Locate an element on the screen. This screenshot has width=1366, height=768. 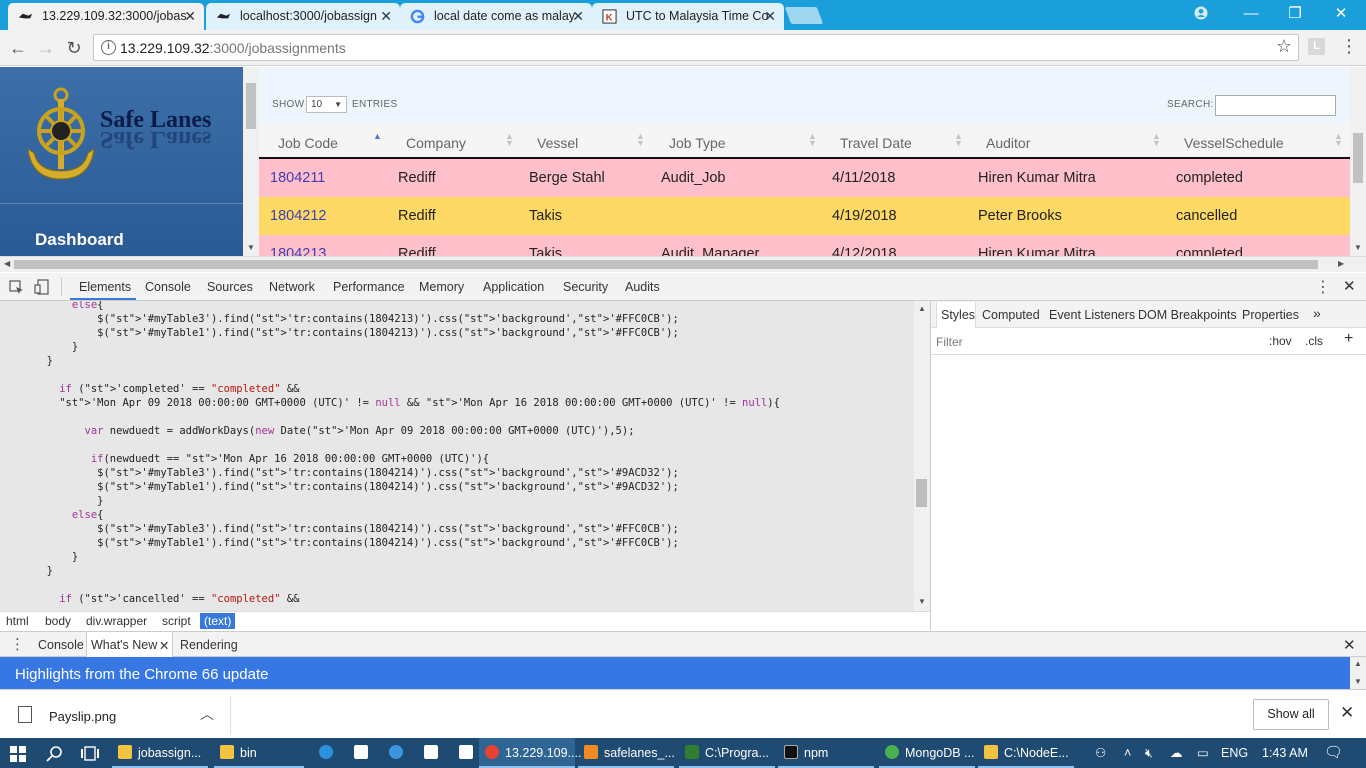
close-window-icon: ✕ is located at coordinates (1341, 14).